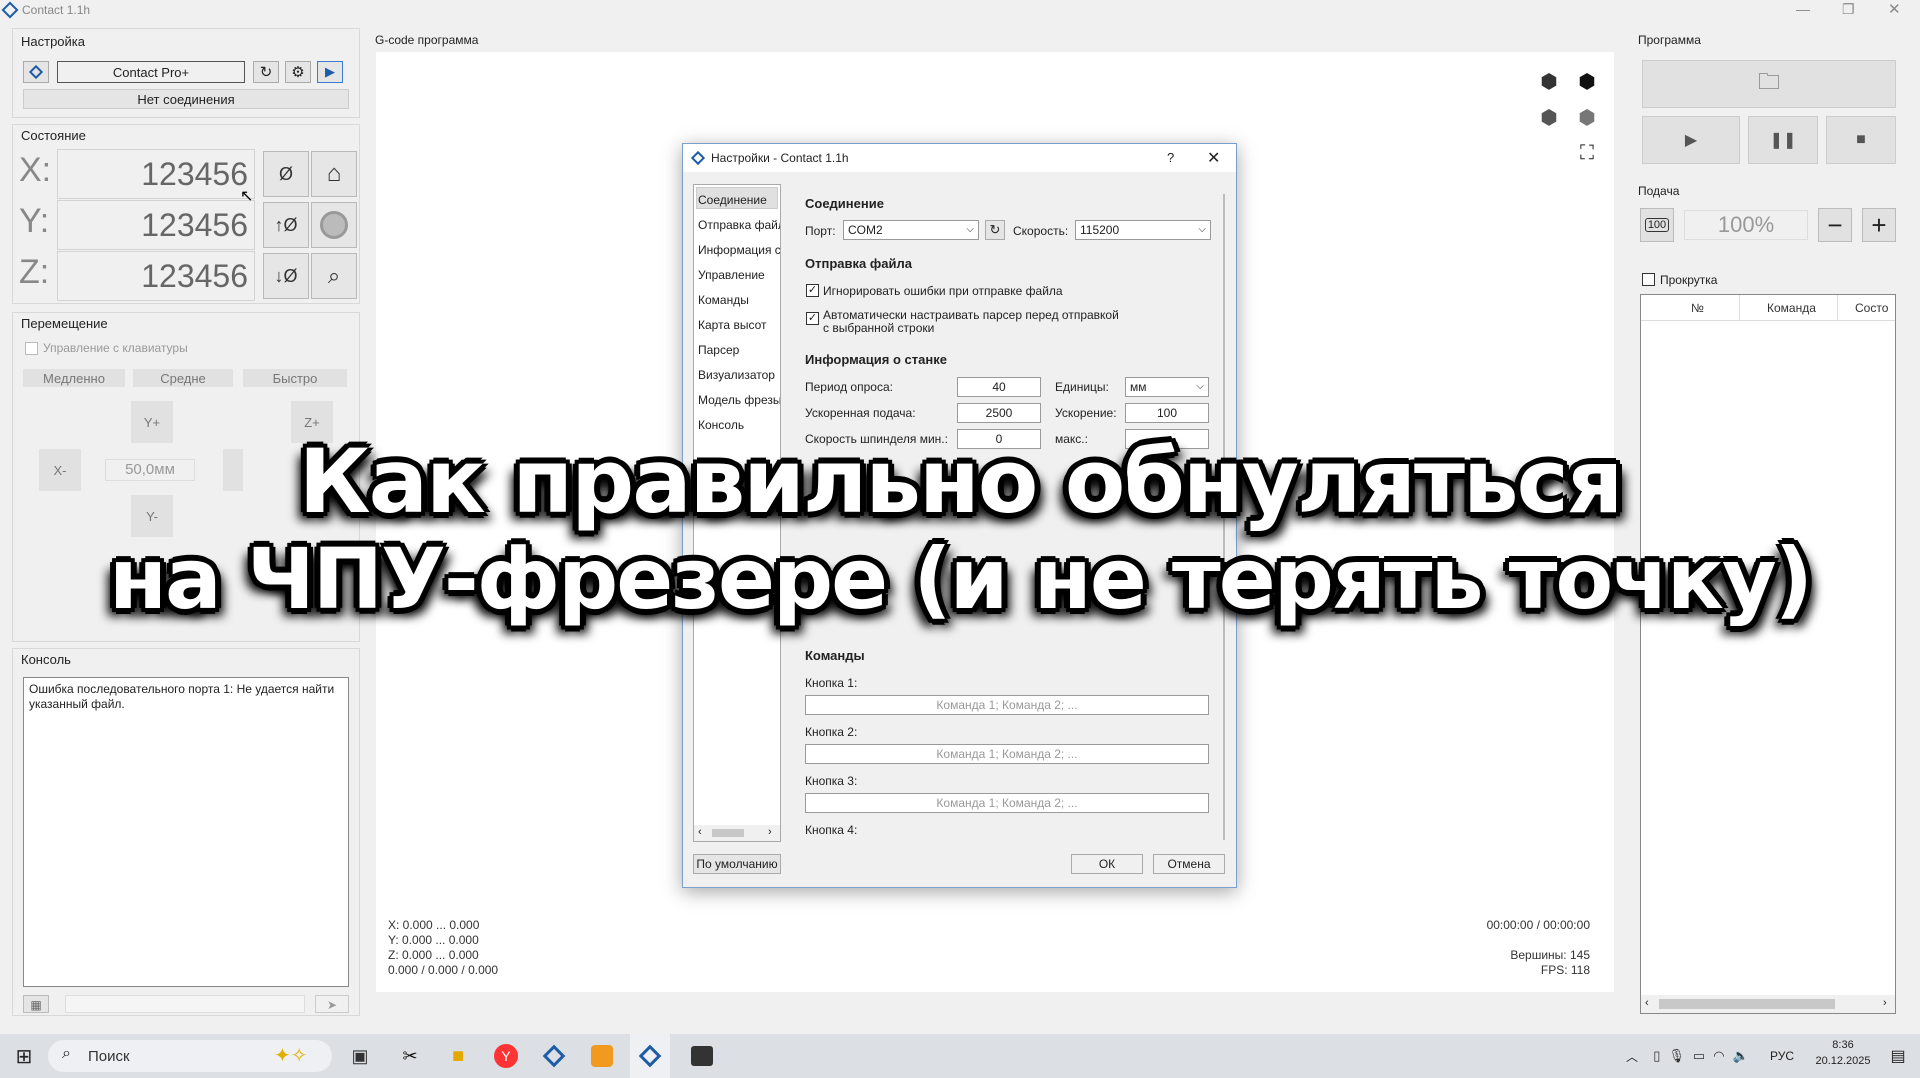  I want to click on slow-button: Медленно, so click(74, 378).